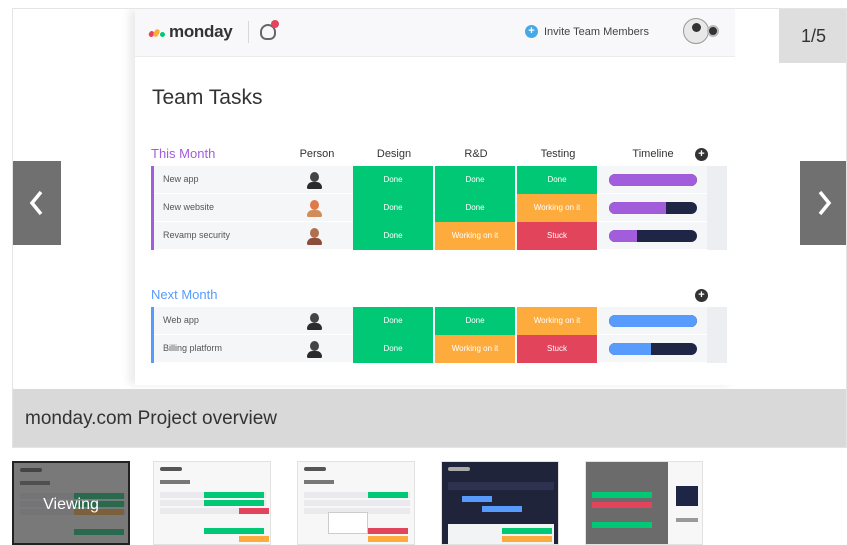 This screenshot has height=545, width=847. I want to click on item-name: Web app, so click(181, 320).